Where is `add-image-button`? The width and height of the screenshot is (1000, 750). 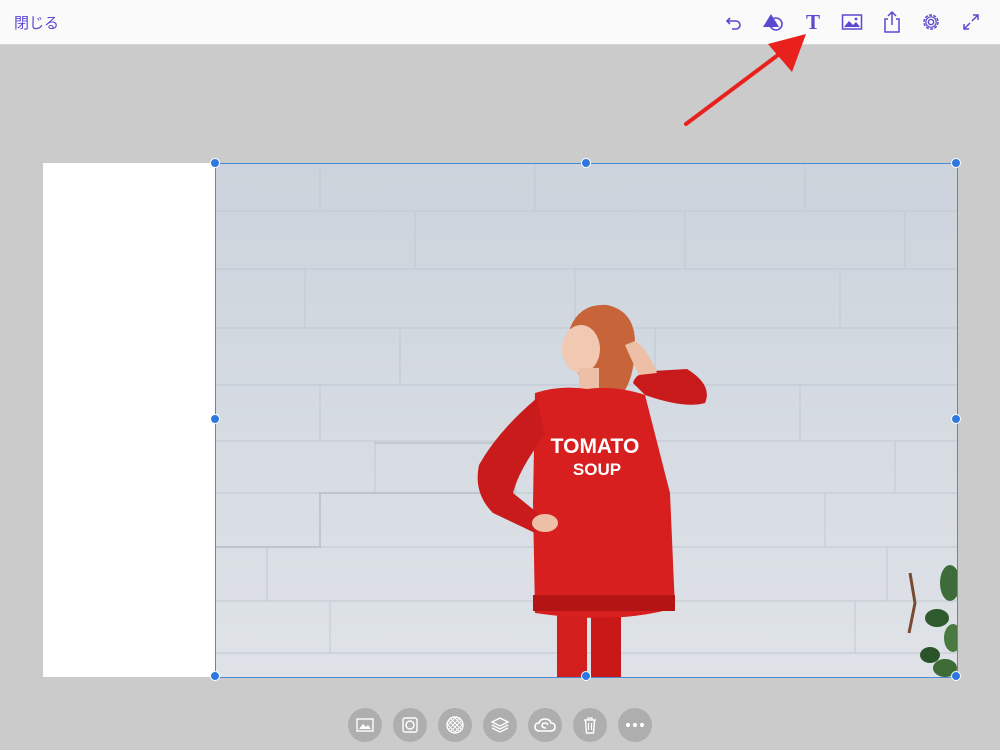 add-image-button is located at coordinates (852, 22).